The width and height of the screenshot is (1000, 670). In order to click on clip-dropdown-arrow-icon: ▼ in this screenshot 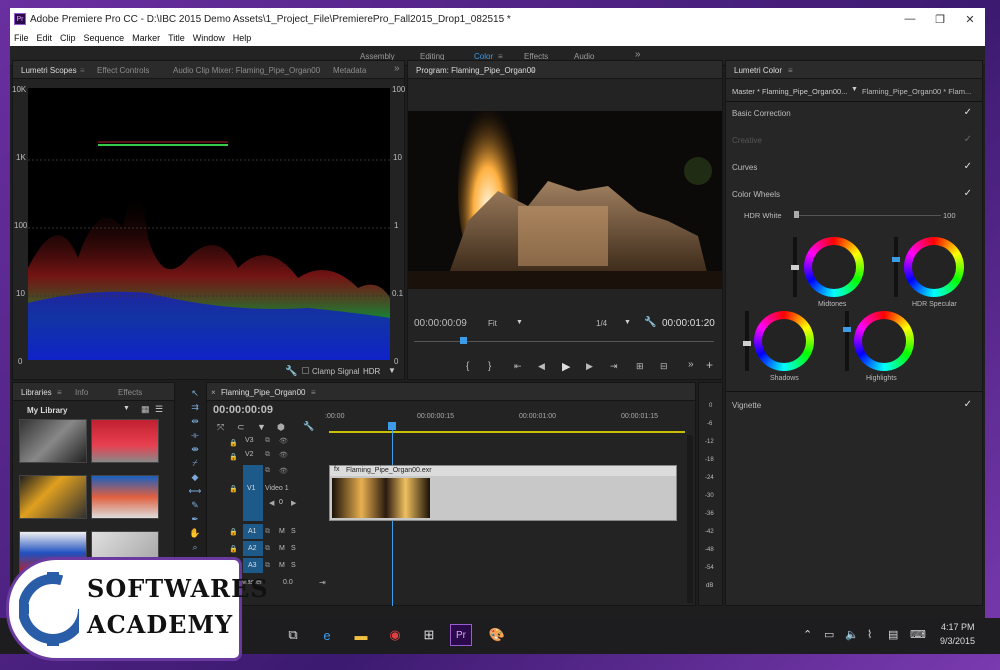, I will do `click(854, 89)`.